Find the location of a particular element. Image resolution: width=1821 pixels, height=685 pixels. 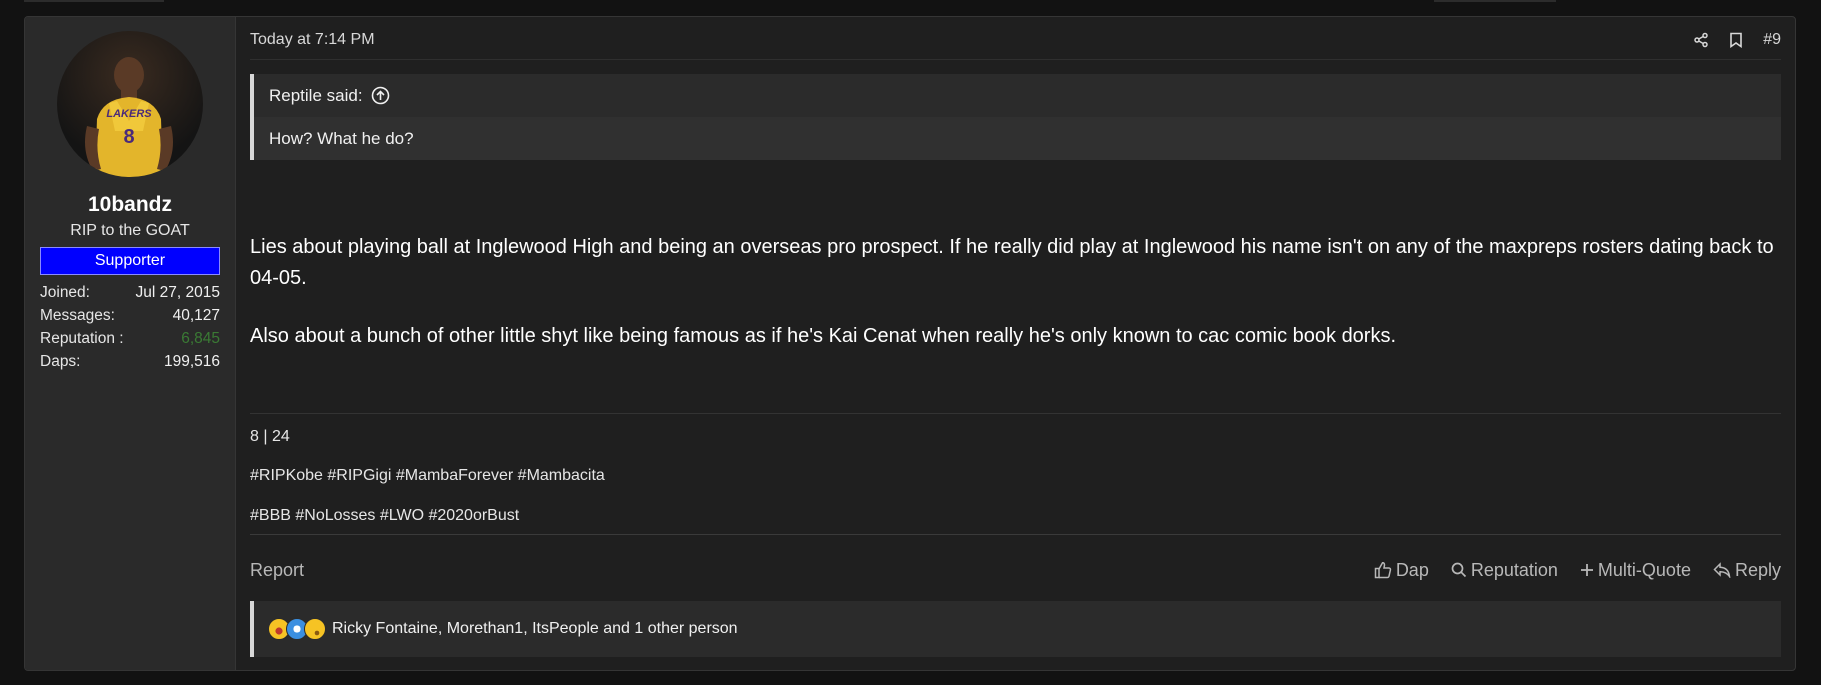

stat-value: 6,845 is located at coordinates (200, 338).